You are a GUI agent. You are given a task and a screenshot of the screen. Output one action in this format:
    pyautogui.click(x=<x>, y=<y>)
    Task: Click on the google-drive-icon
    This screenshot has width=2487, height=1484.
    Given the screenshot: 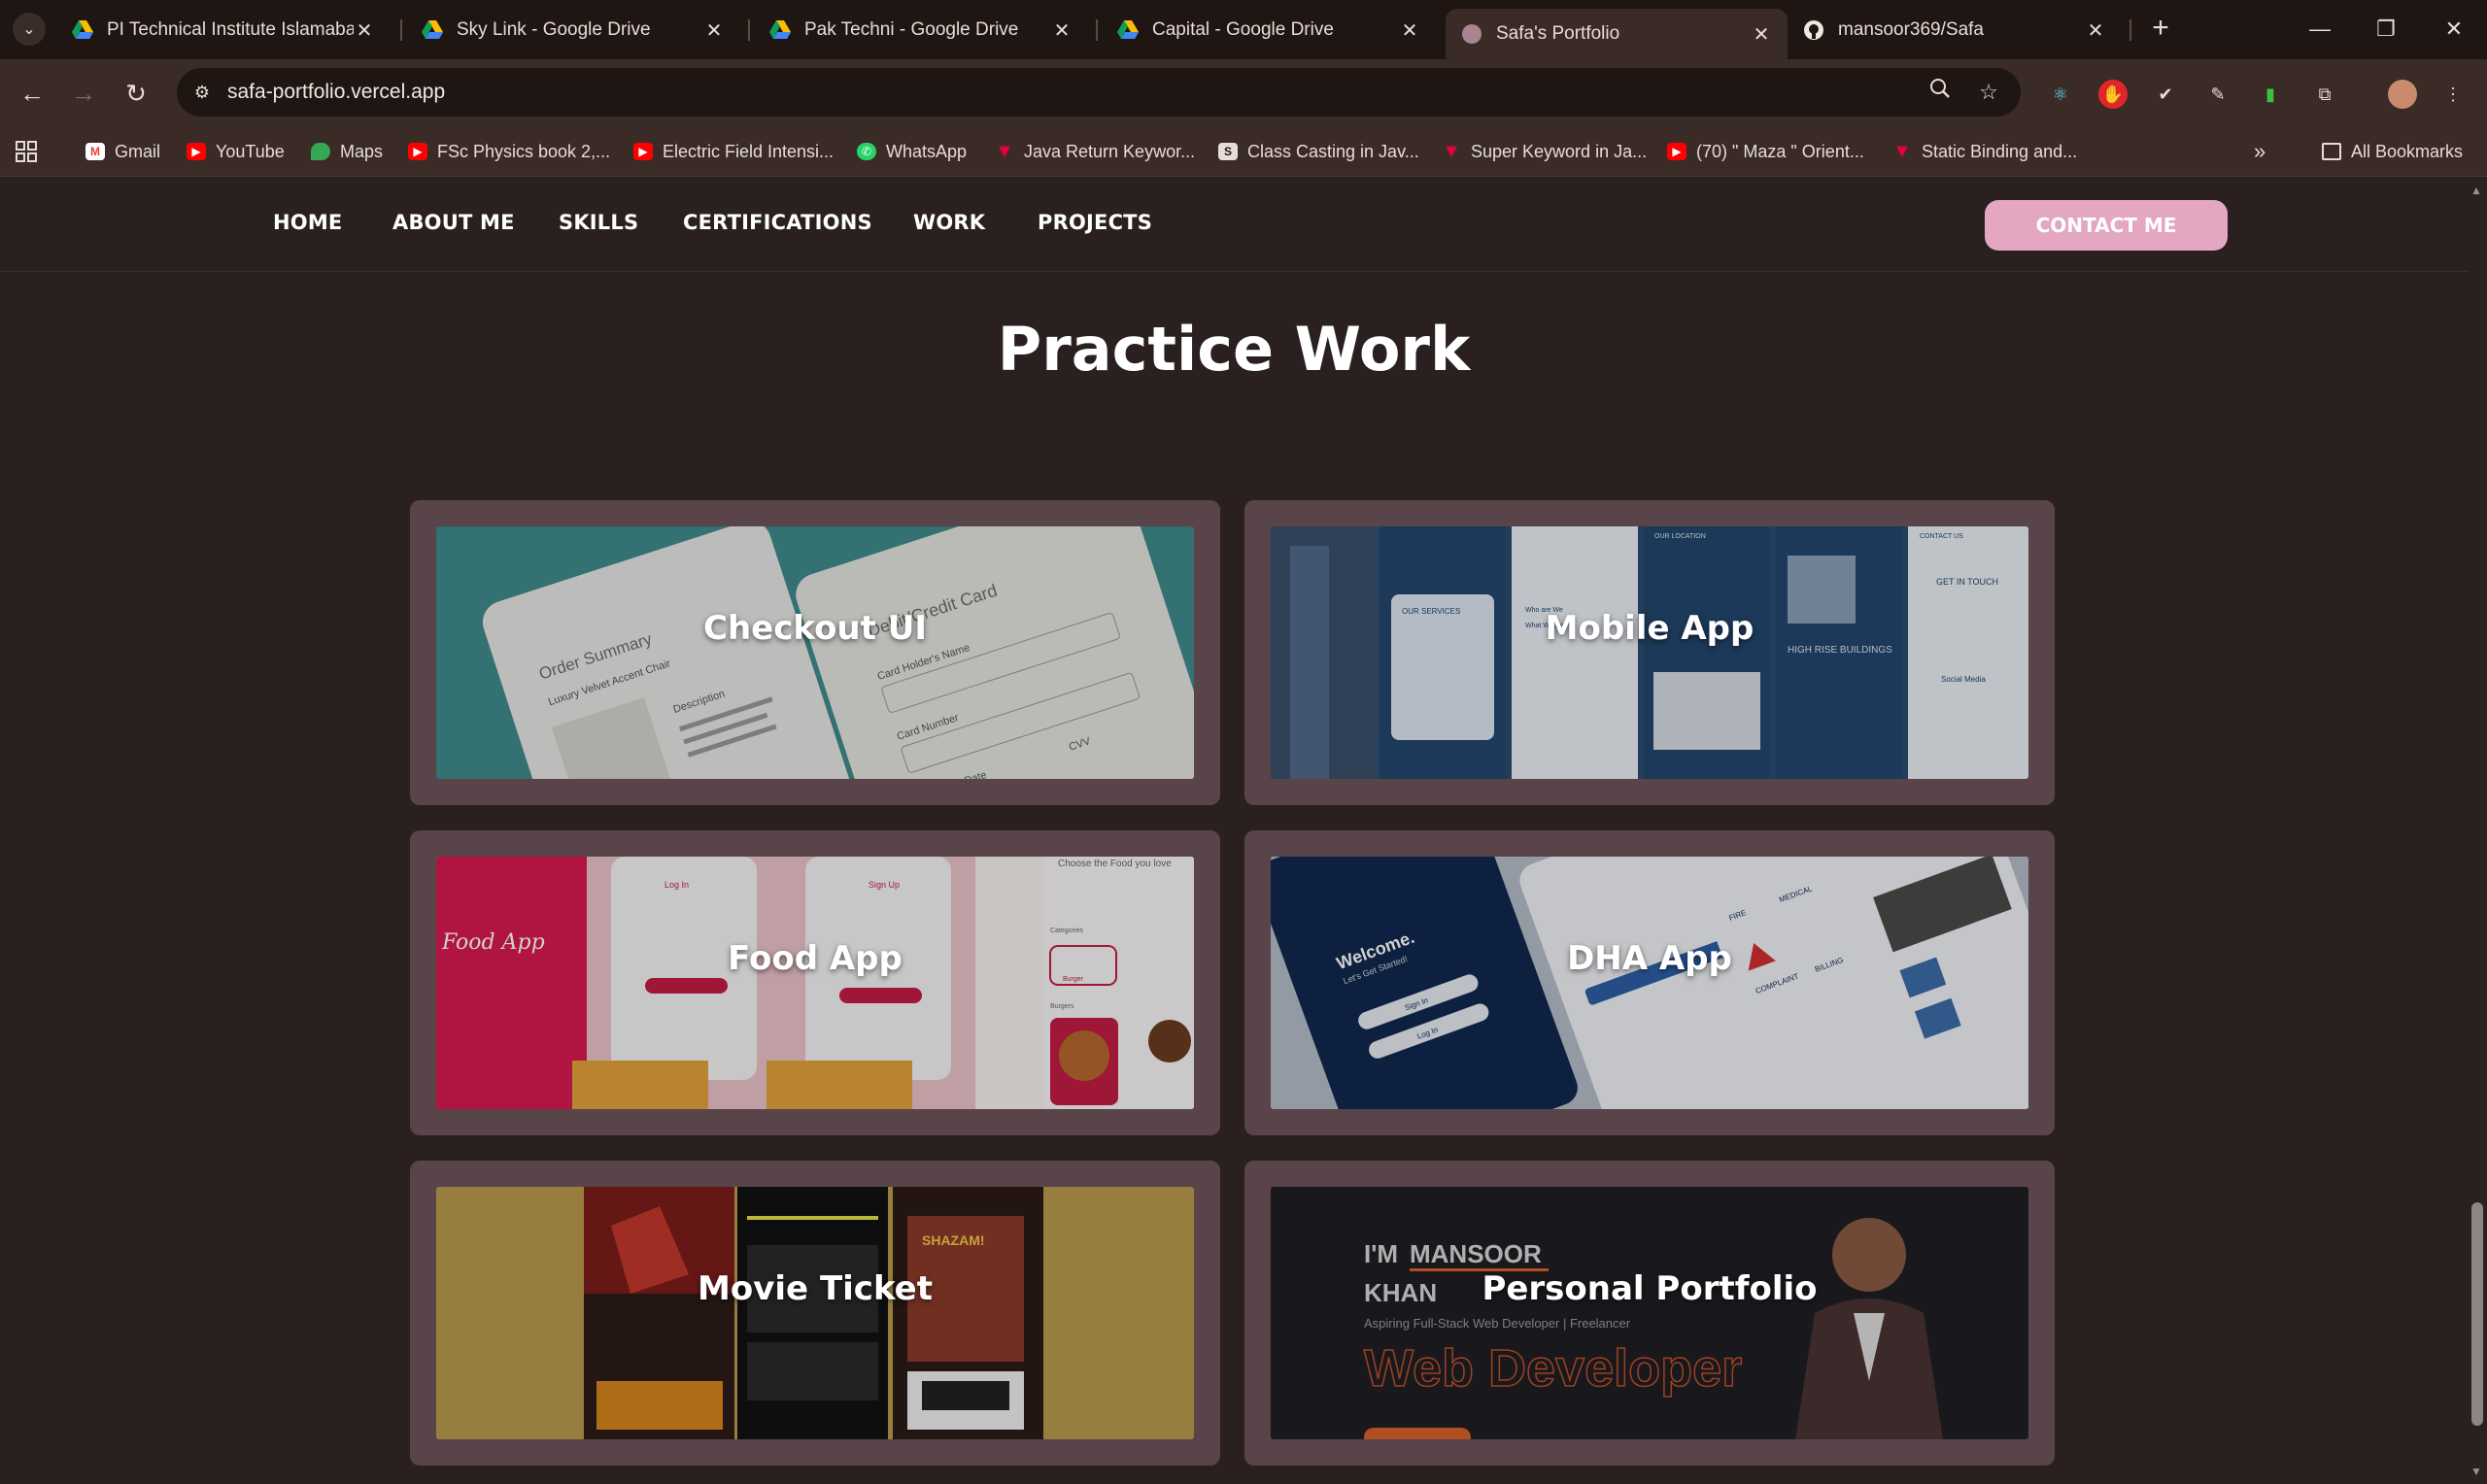 What is the action you would take?
    pyautogui.click(x=432, y=30)
    